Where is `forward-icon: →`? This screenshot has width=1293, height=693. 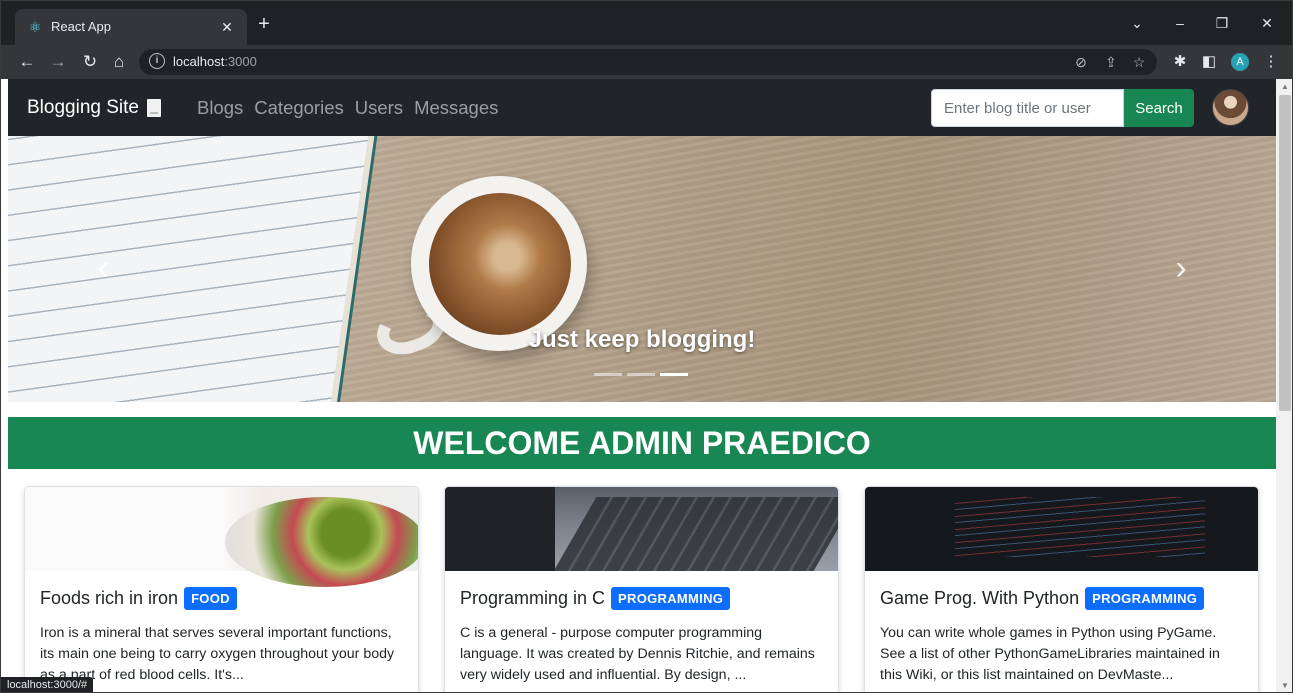 forward-icon: → is located at coordinates (58, 62).